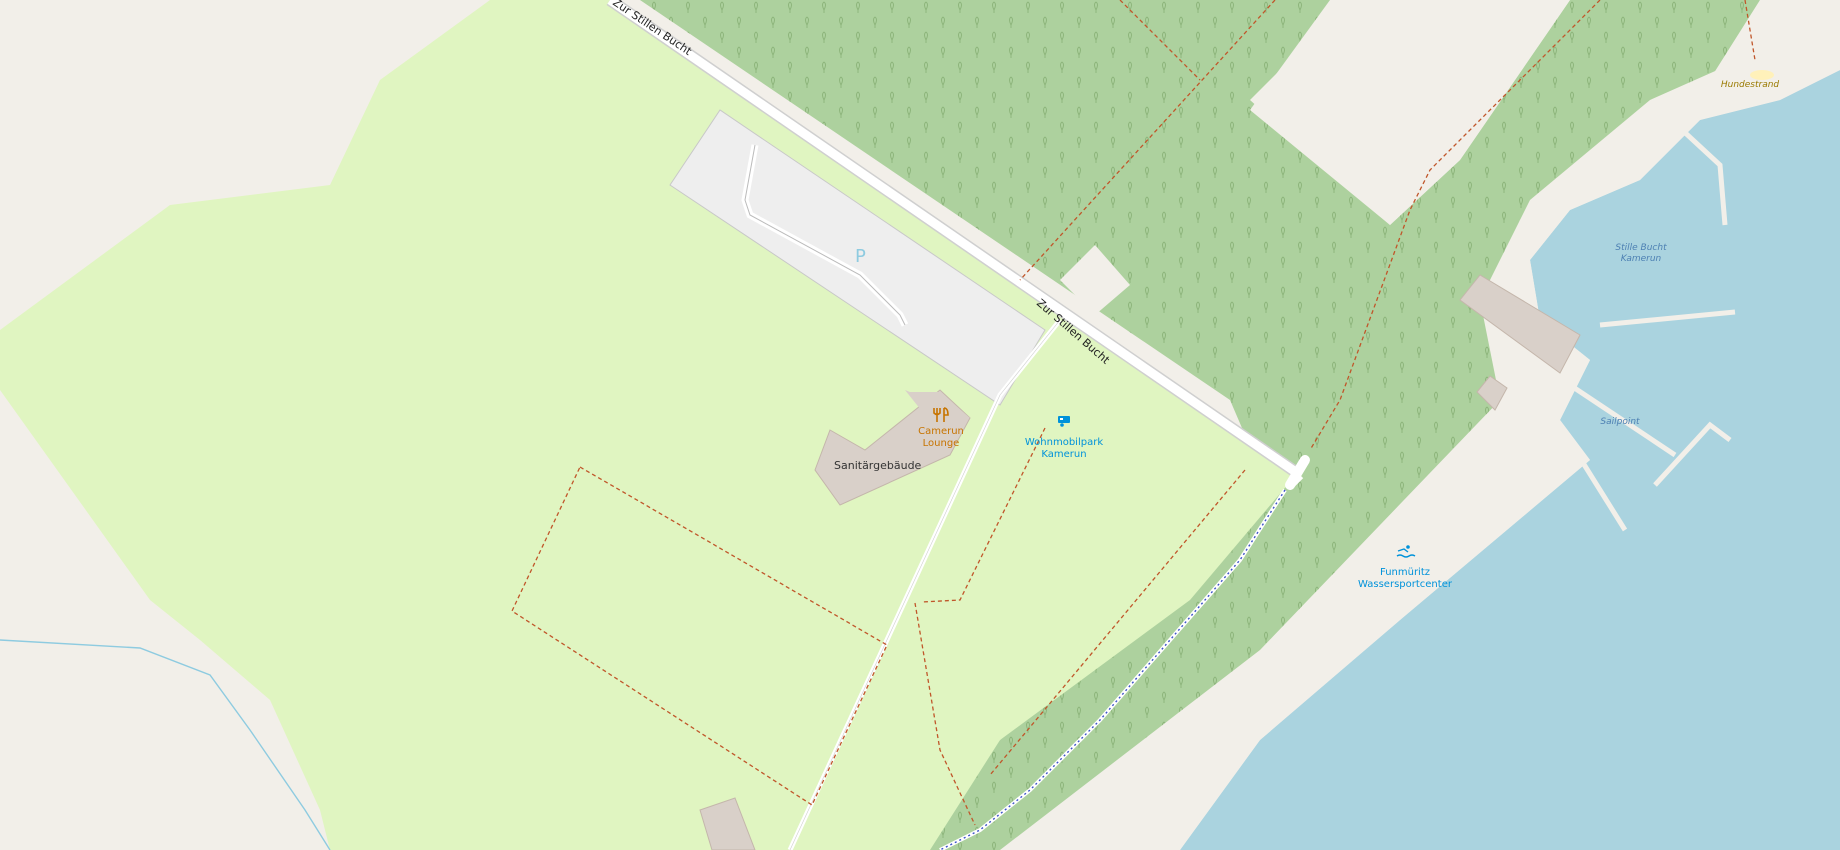  I want to click on caravan-name-line2: Kamerun, so click(1063, 454).